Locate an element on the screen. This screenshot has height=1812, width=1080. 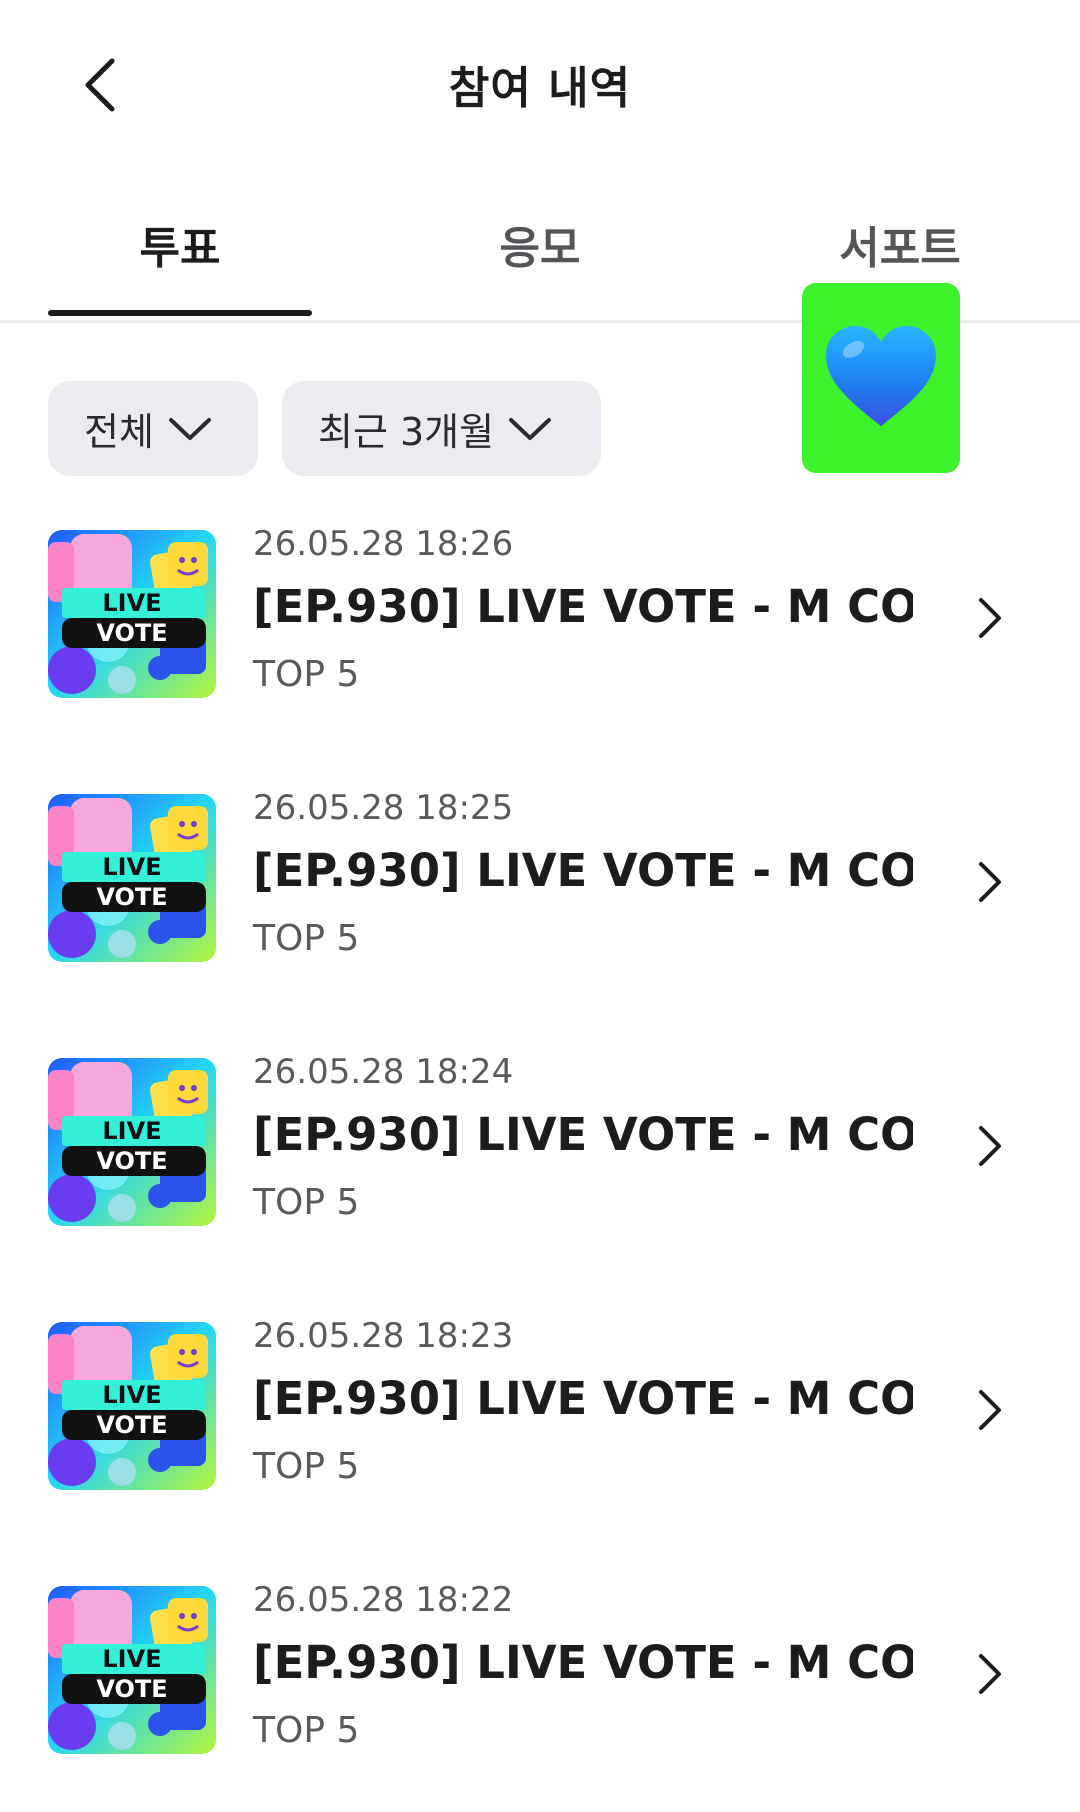
item-date: 26.05.28 18:22 is located at coordinates (383, 1600).